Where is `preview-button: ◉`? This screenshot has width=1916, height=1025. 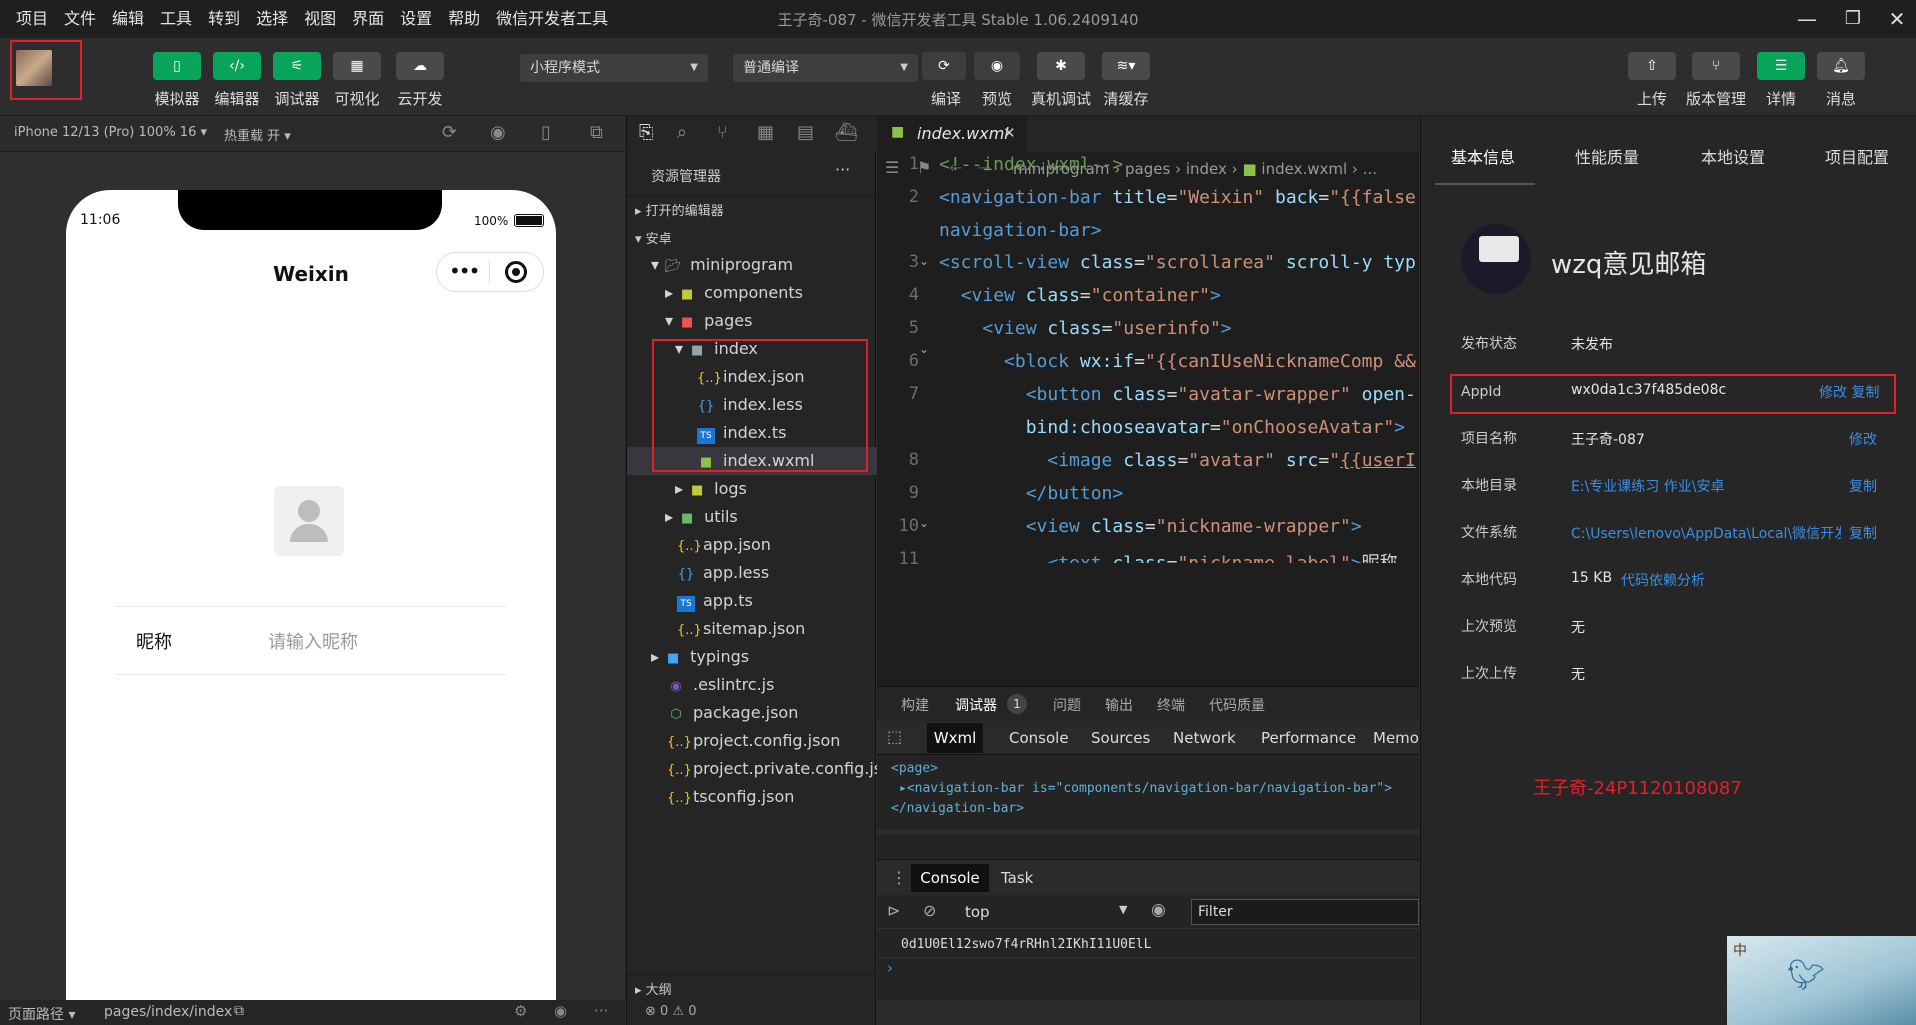 preview-button: ◉ is located at coordinates (997, 66).